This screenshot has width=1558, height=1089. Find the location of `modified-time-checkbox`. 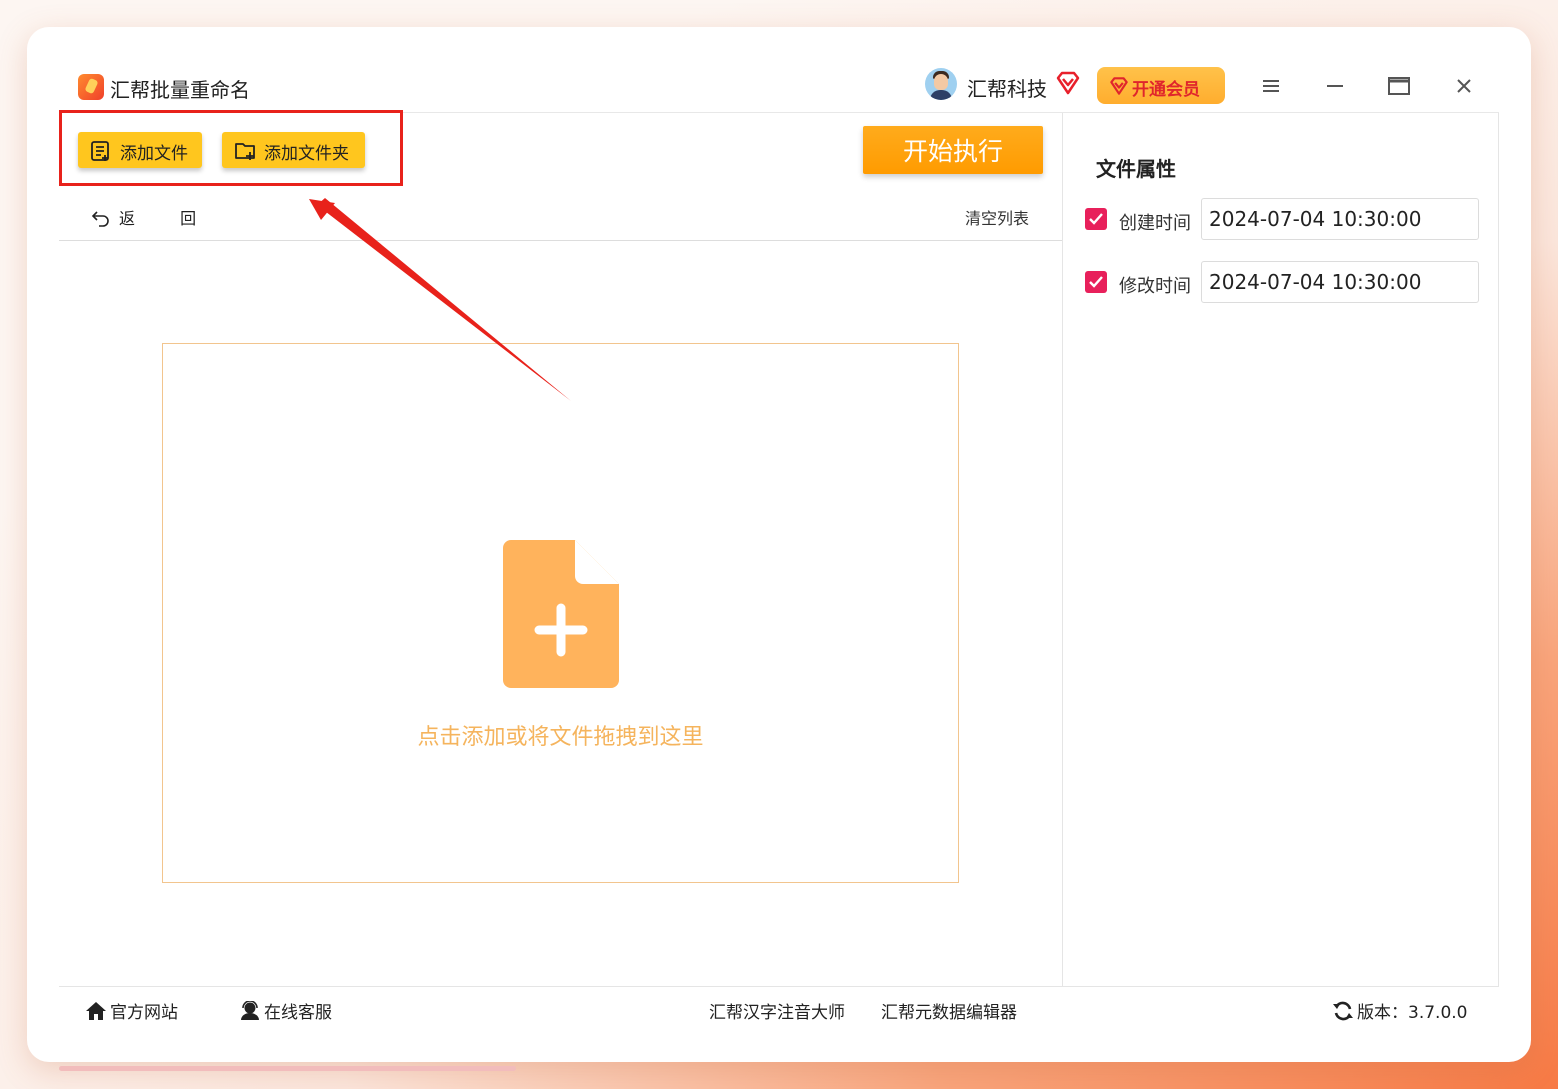

modified-time-checkbox is located at coordinates (1096, 282).